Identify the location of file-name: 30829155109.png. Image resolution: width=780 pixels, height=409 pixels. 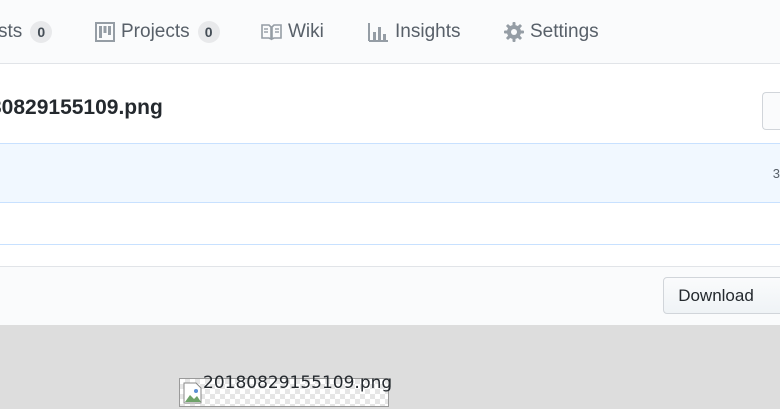
(81, 107).